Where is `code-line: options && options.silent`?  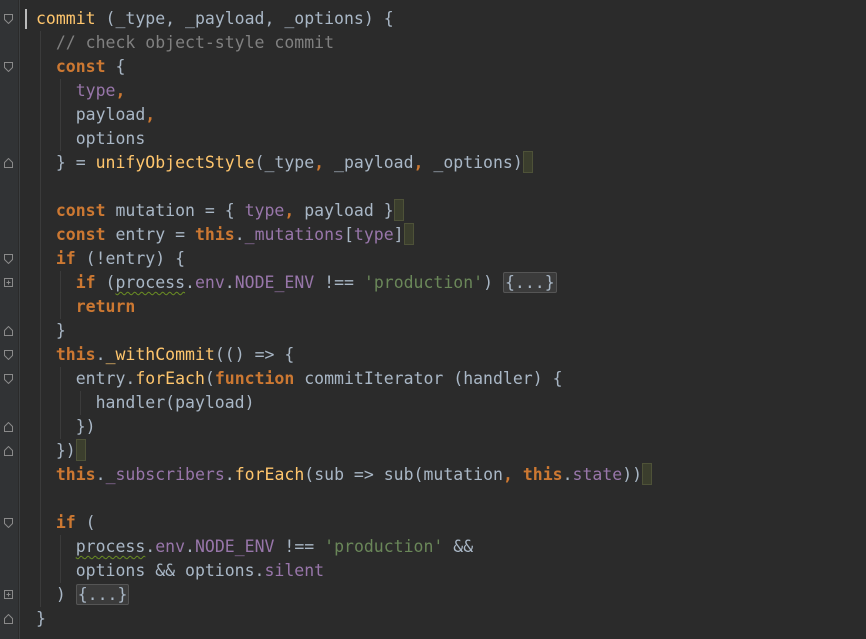
code-line: options && options.silent is located at coordinates (344, 571).